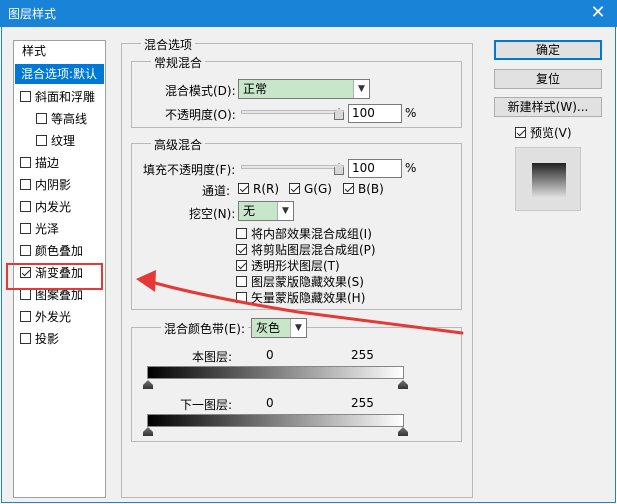 The width and height of the screenshot is (617, 504). Describe the element at coordinates (61, 119) in the screenshot. I see `sidebar-item-contour: 等高线` at that location.